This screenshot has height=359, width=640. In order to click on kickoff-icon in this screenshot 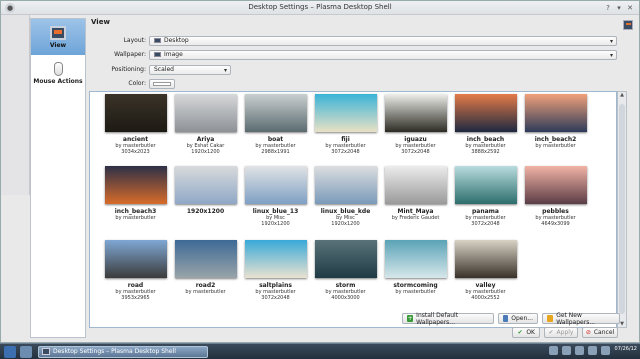, I will do `click(10, 351)`.